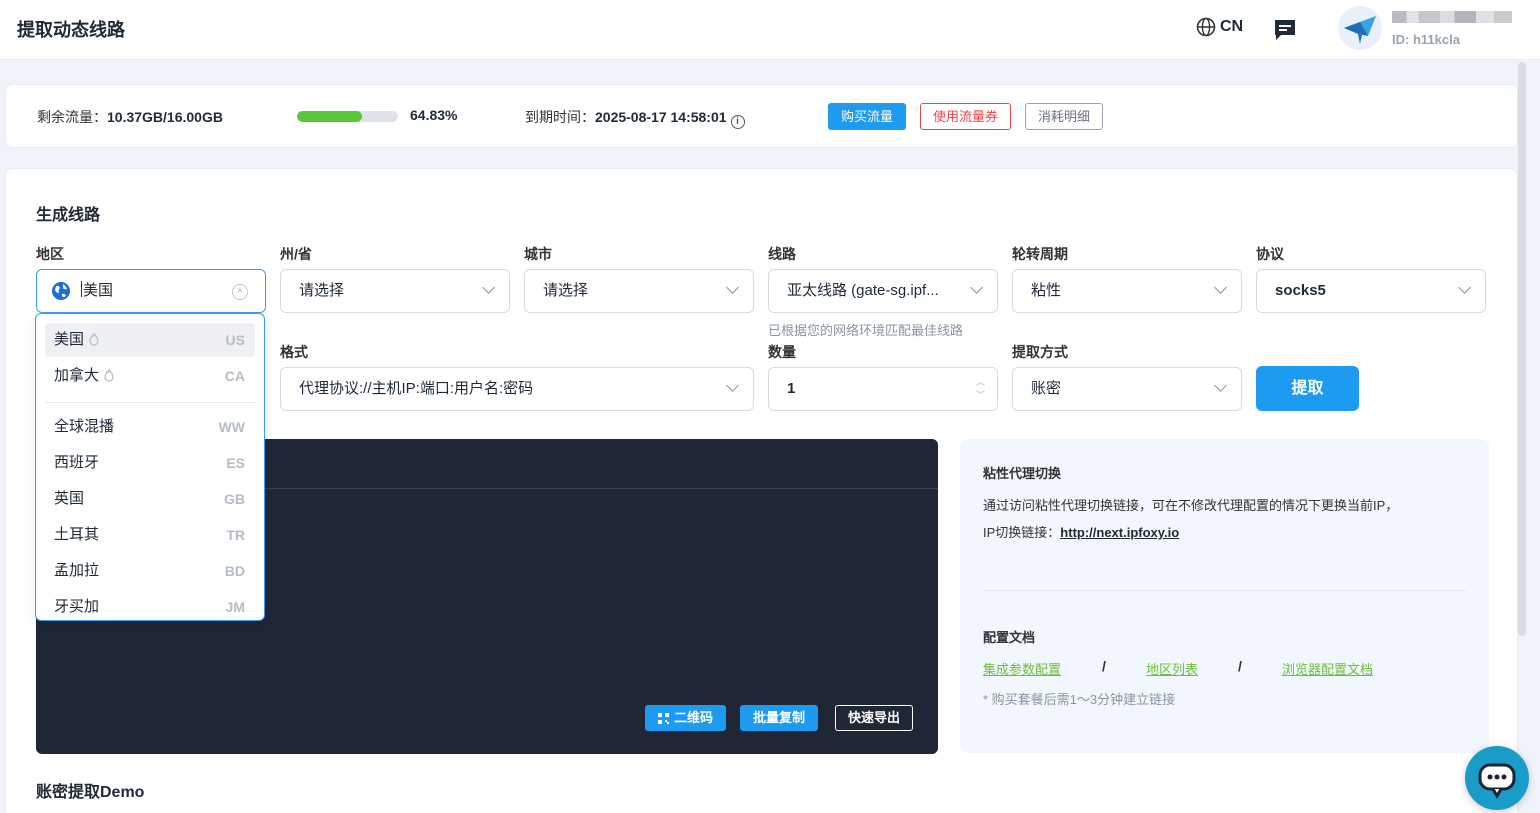 Image resolution: width=1540 pixels, height=813 pixels. I want to click on demo-title: 账密提取Demo, so click(90, 792).